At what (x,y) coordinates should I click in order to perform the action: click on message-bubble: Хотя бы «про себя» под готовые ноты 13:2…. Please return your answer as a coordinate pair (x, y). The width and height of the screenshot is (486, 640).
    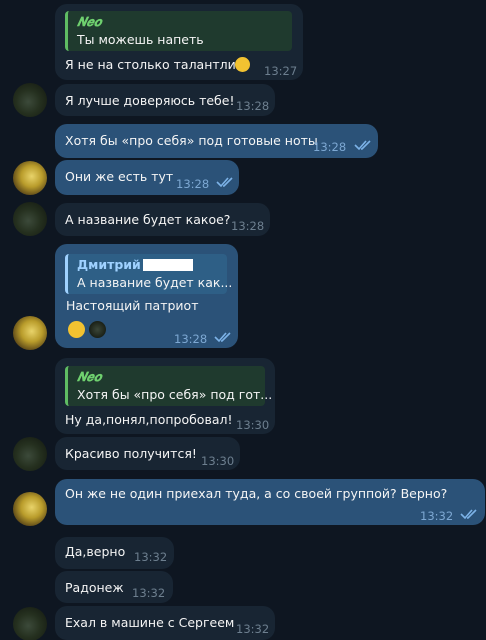
    Looking at the image, I should click on (216, 141).